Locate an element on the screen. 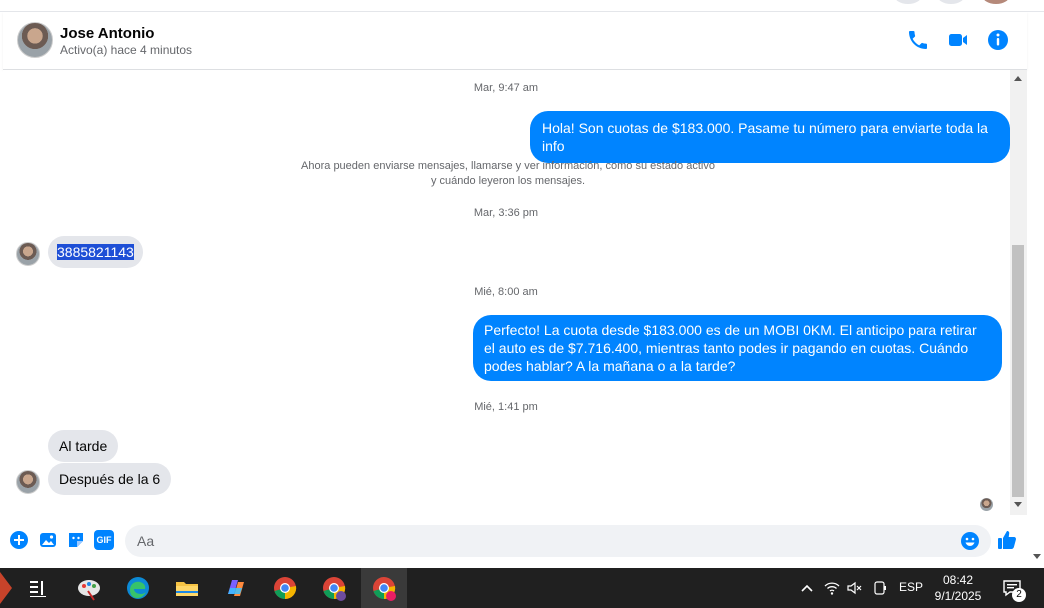  chrome-profile-icon is located at coordinates (334, 588).